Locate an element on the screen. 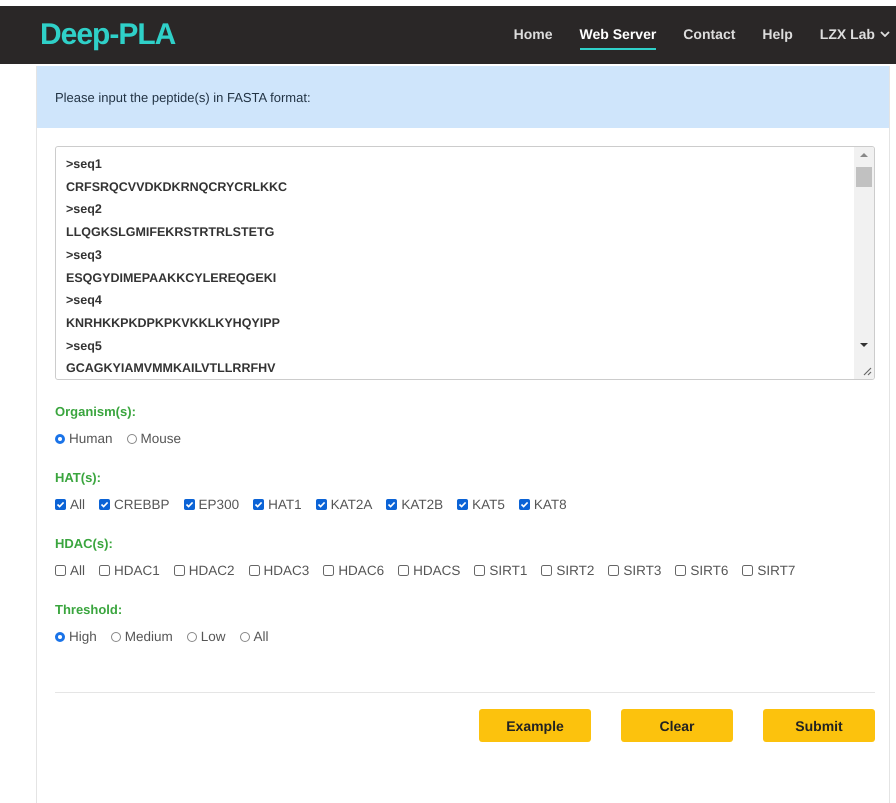 Image resolution: width=896 pixels, height=803 pixels. option-label: SIRT6 is located at coordinates (709, 570).